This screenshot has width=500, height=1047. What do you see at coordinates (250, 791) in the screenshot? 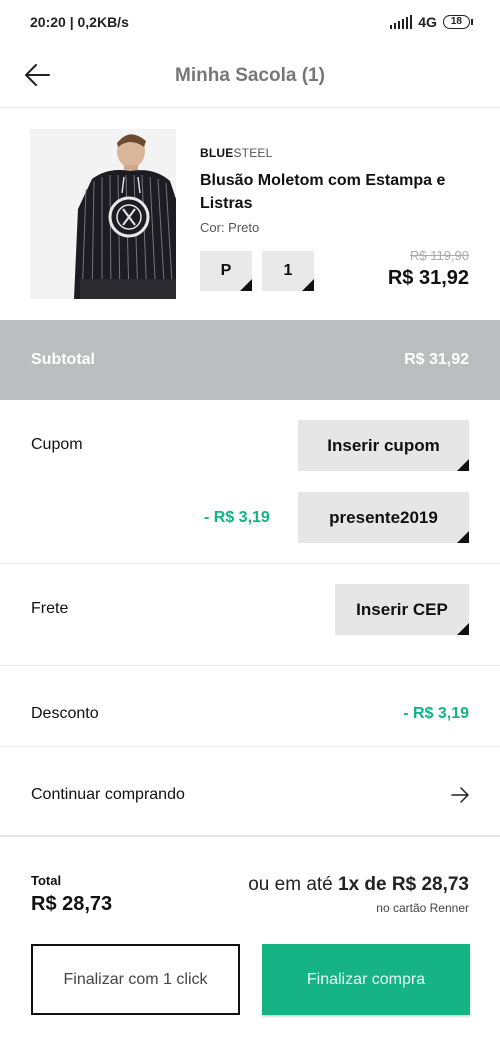
I see `continue-shopping-row: Continuar comprando` at bounding box center [250, 791].